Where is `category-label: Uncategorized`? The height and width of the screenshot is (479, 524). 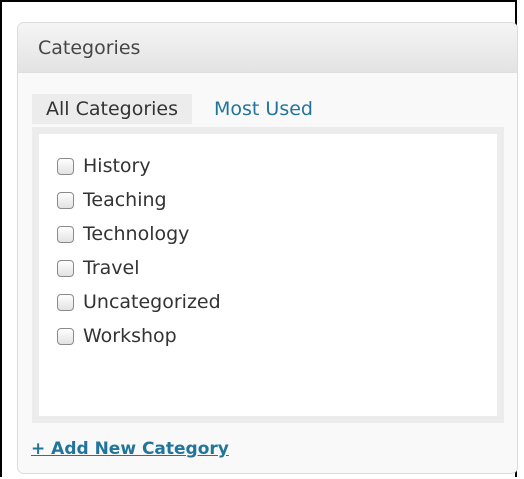 category-label: Uncategorized is located at coordinates (152, 302).